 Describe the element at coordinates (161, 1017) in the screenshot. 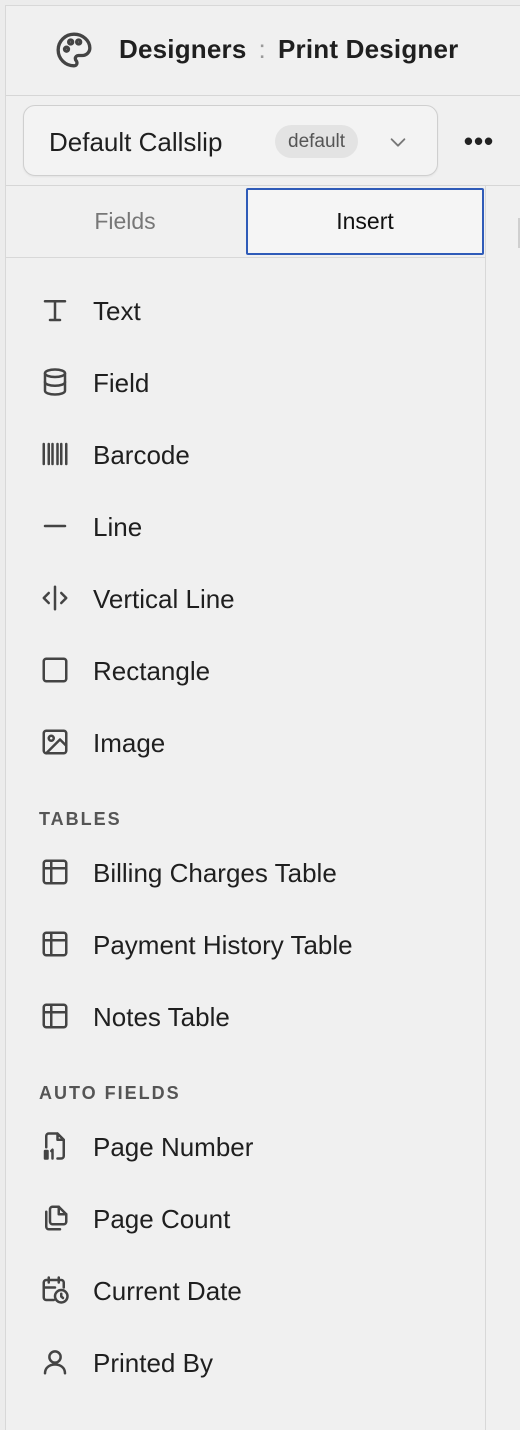

I see `insert-item-label: Notes Table` at that location.